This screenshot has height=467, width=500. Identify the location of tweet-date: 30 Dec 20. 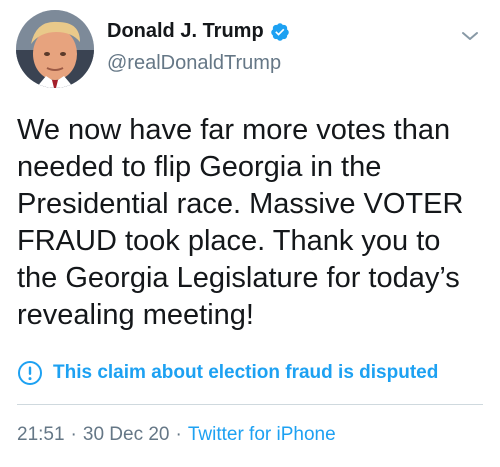
(126, 435).